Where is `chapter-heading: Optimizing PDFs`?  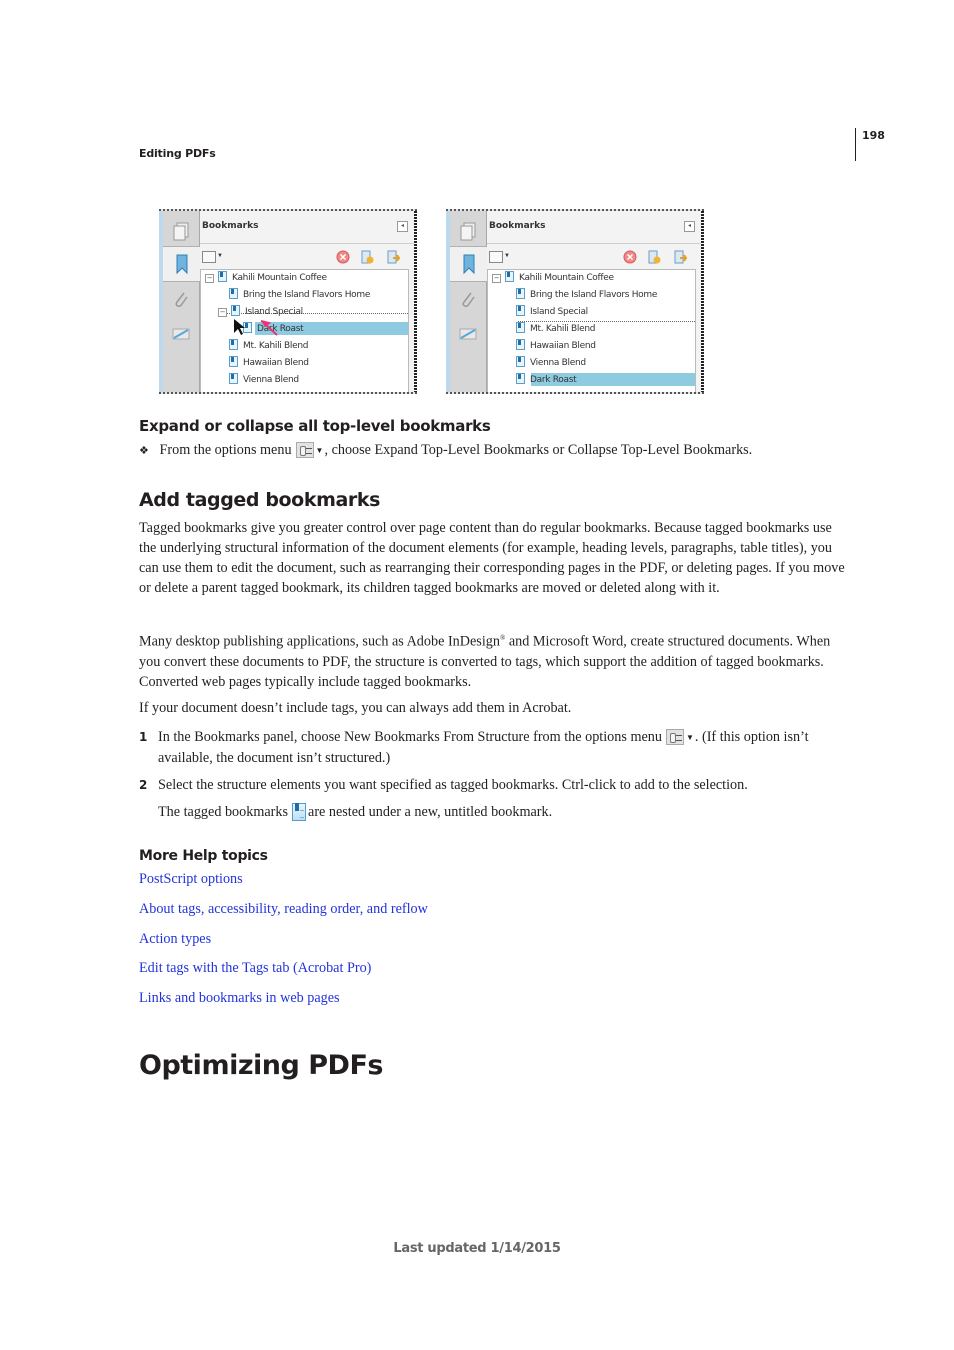 chapter-heading: Optimizing PDFs is located at coordinates (261, 1065).